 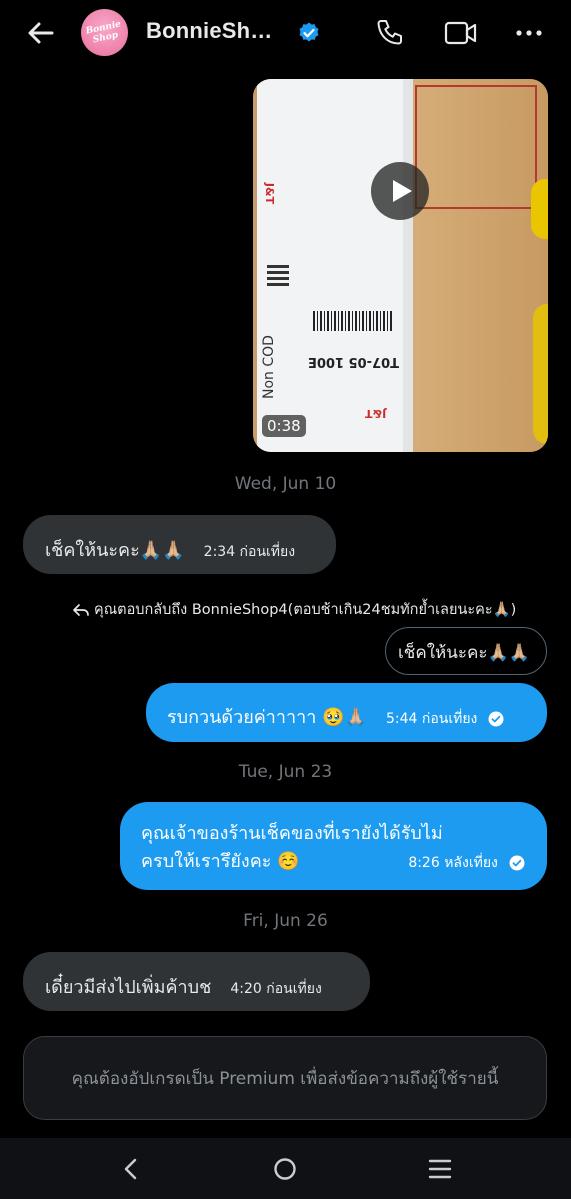 What do you see at coordinates (529, 33) in the screenshot?
I see `more-options-icon` at bounding box center [529, 33].